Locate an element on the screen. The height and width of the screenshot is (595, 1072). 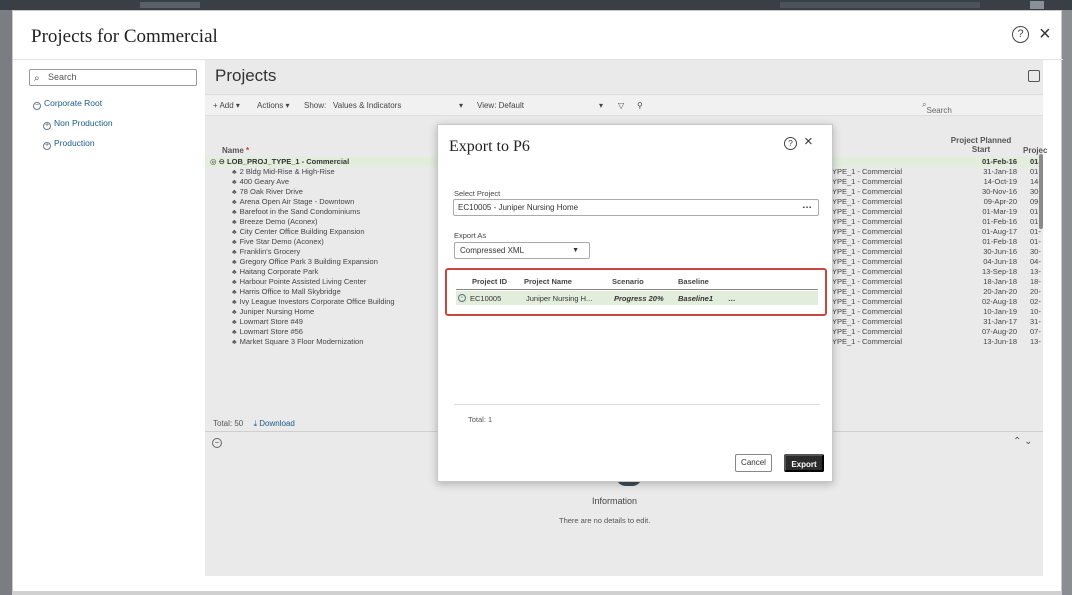
planned-start: 18-Jan-18 is located at coordinates (1000, 281).